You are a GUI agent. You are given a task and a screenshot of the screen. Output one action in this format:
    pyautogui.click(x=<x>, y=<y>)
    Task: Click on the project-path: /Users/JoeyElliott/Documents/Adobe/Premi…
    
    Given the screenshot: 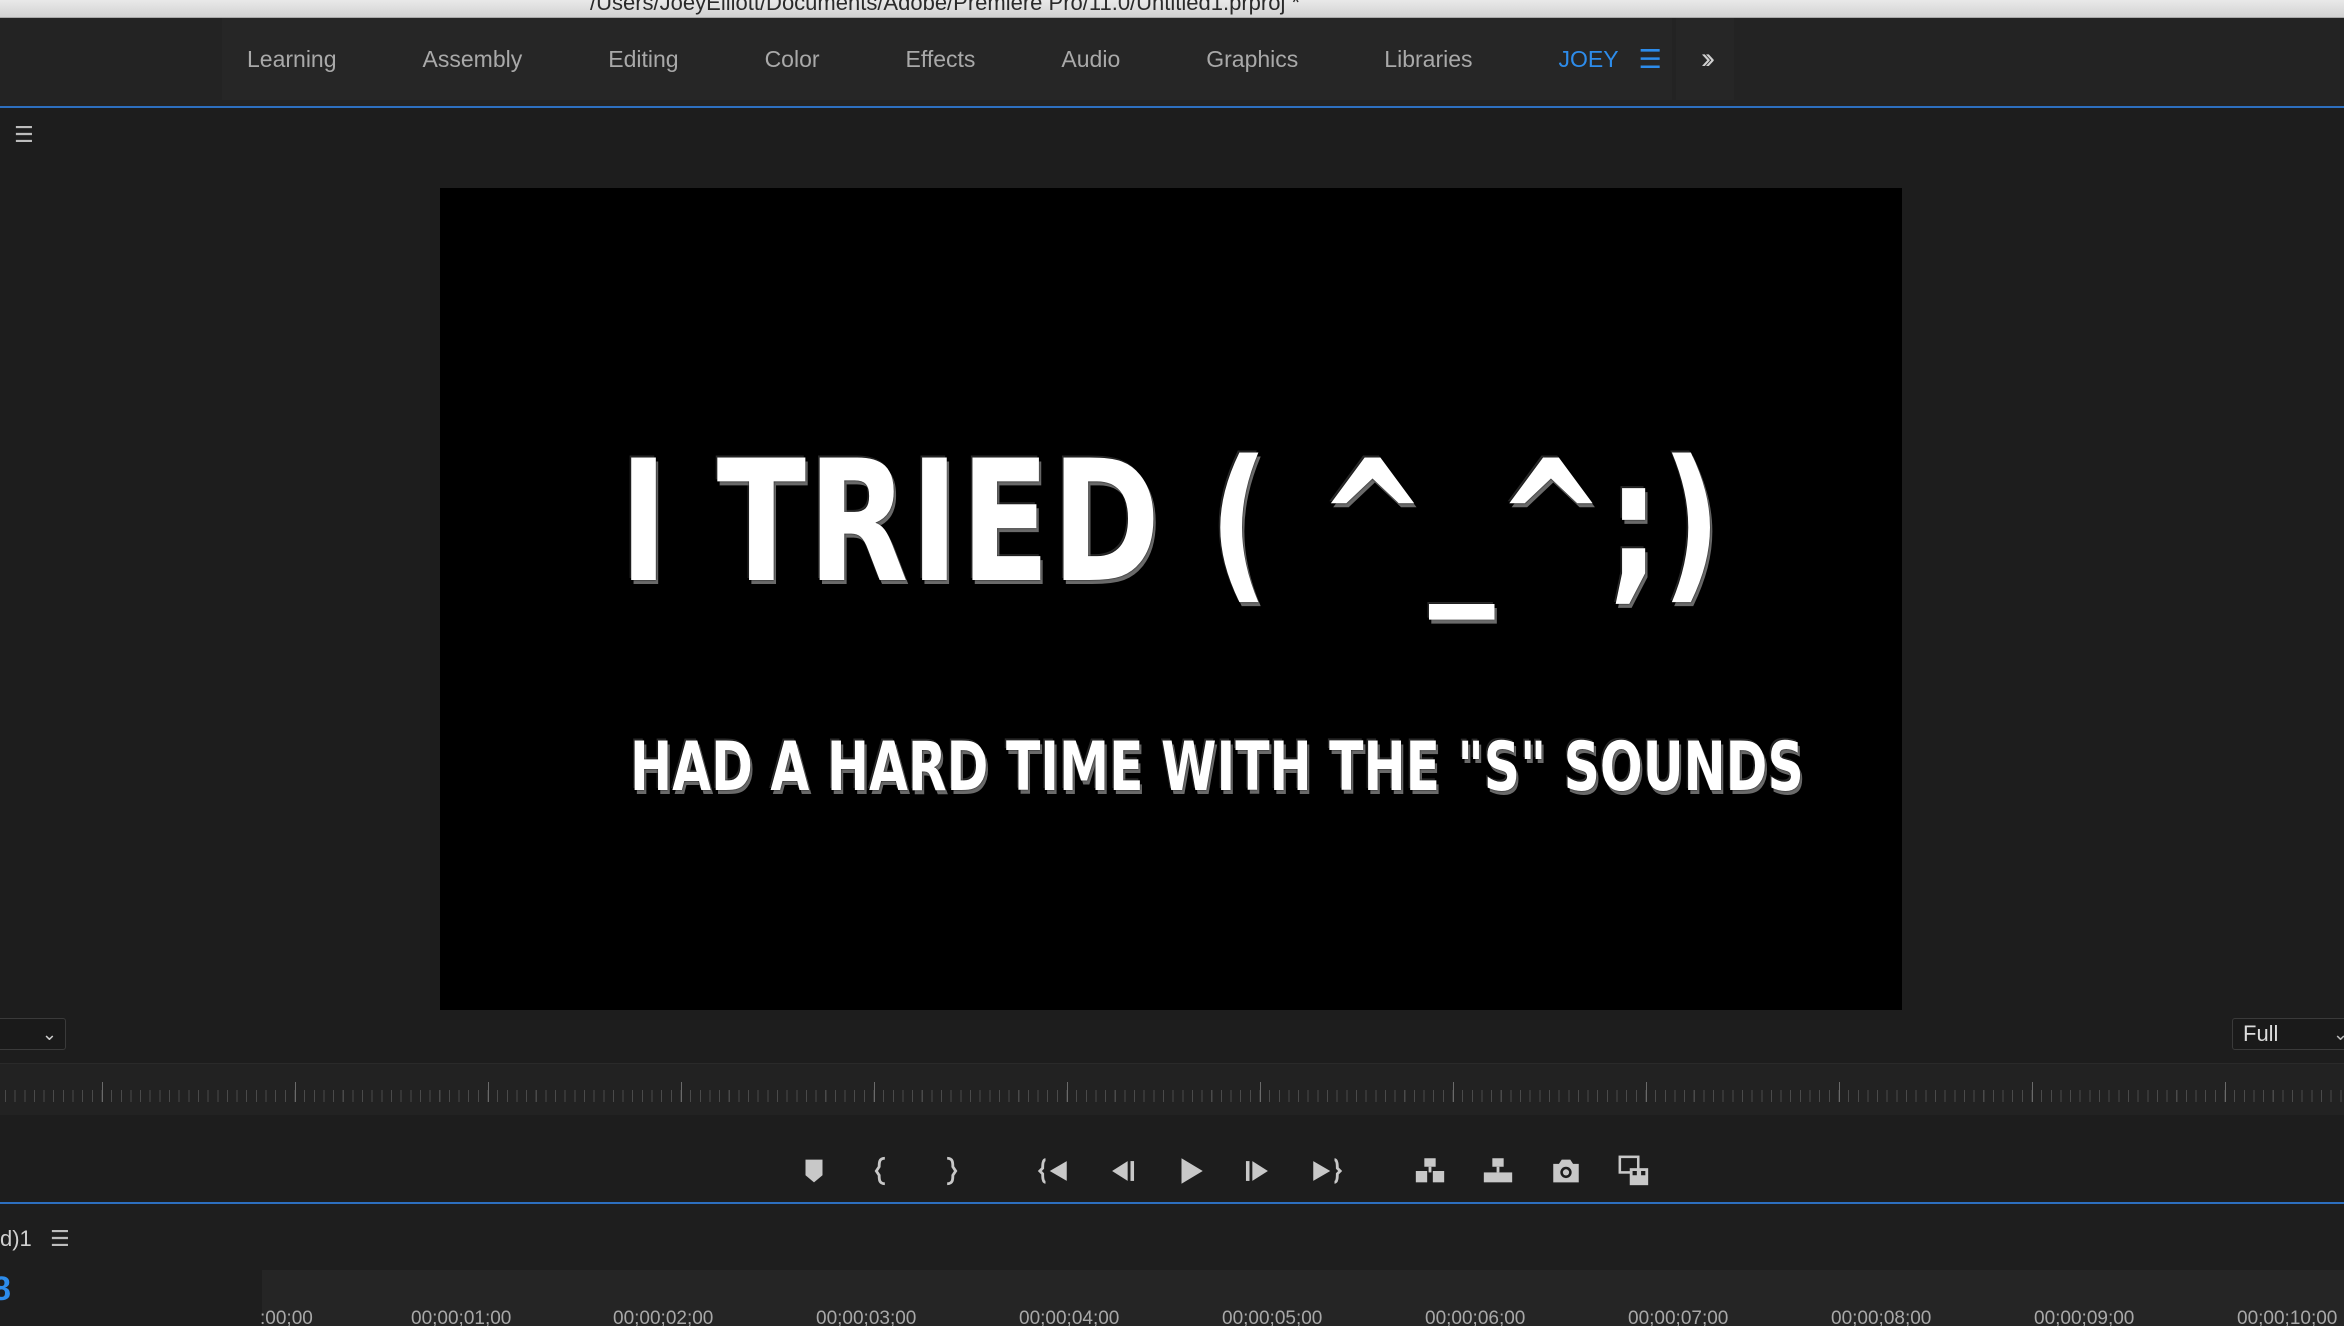 What is the action you would take?
    pyautogui.click(x=945, y=7)
    